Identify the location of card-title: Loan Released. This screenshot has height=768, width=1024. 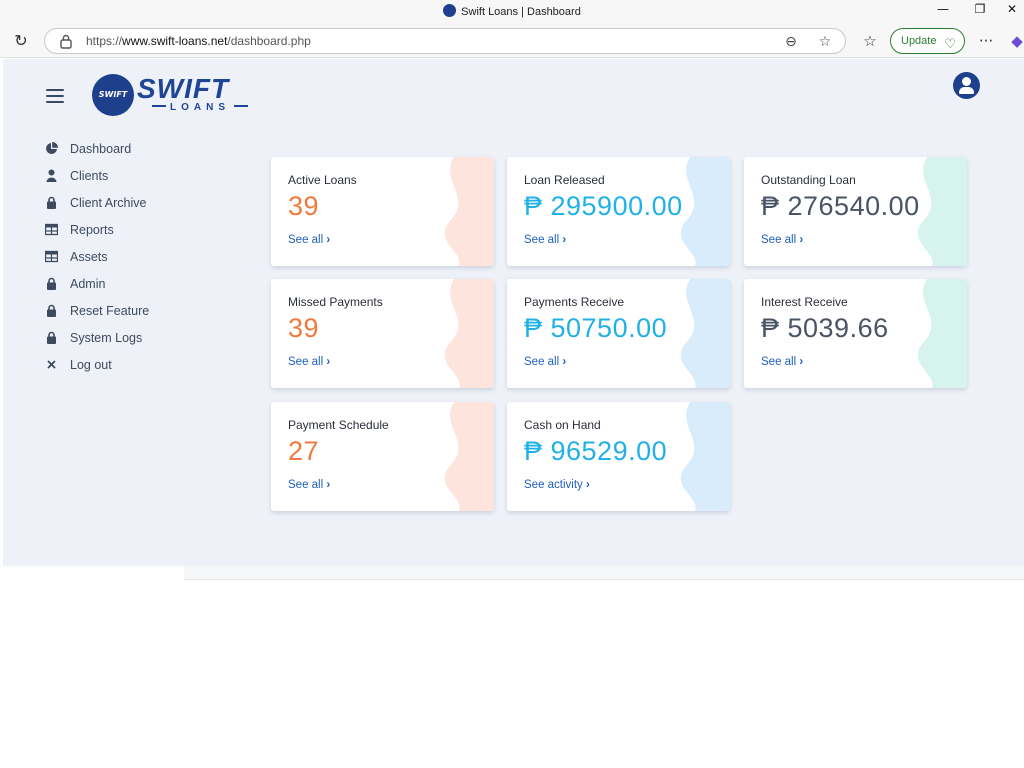
(564, 180).